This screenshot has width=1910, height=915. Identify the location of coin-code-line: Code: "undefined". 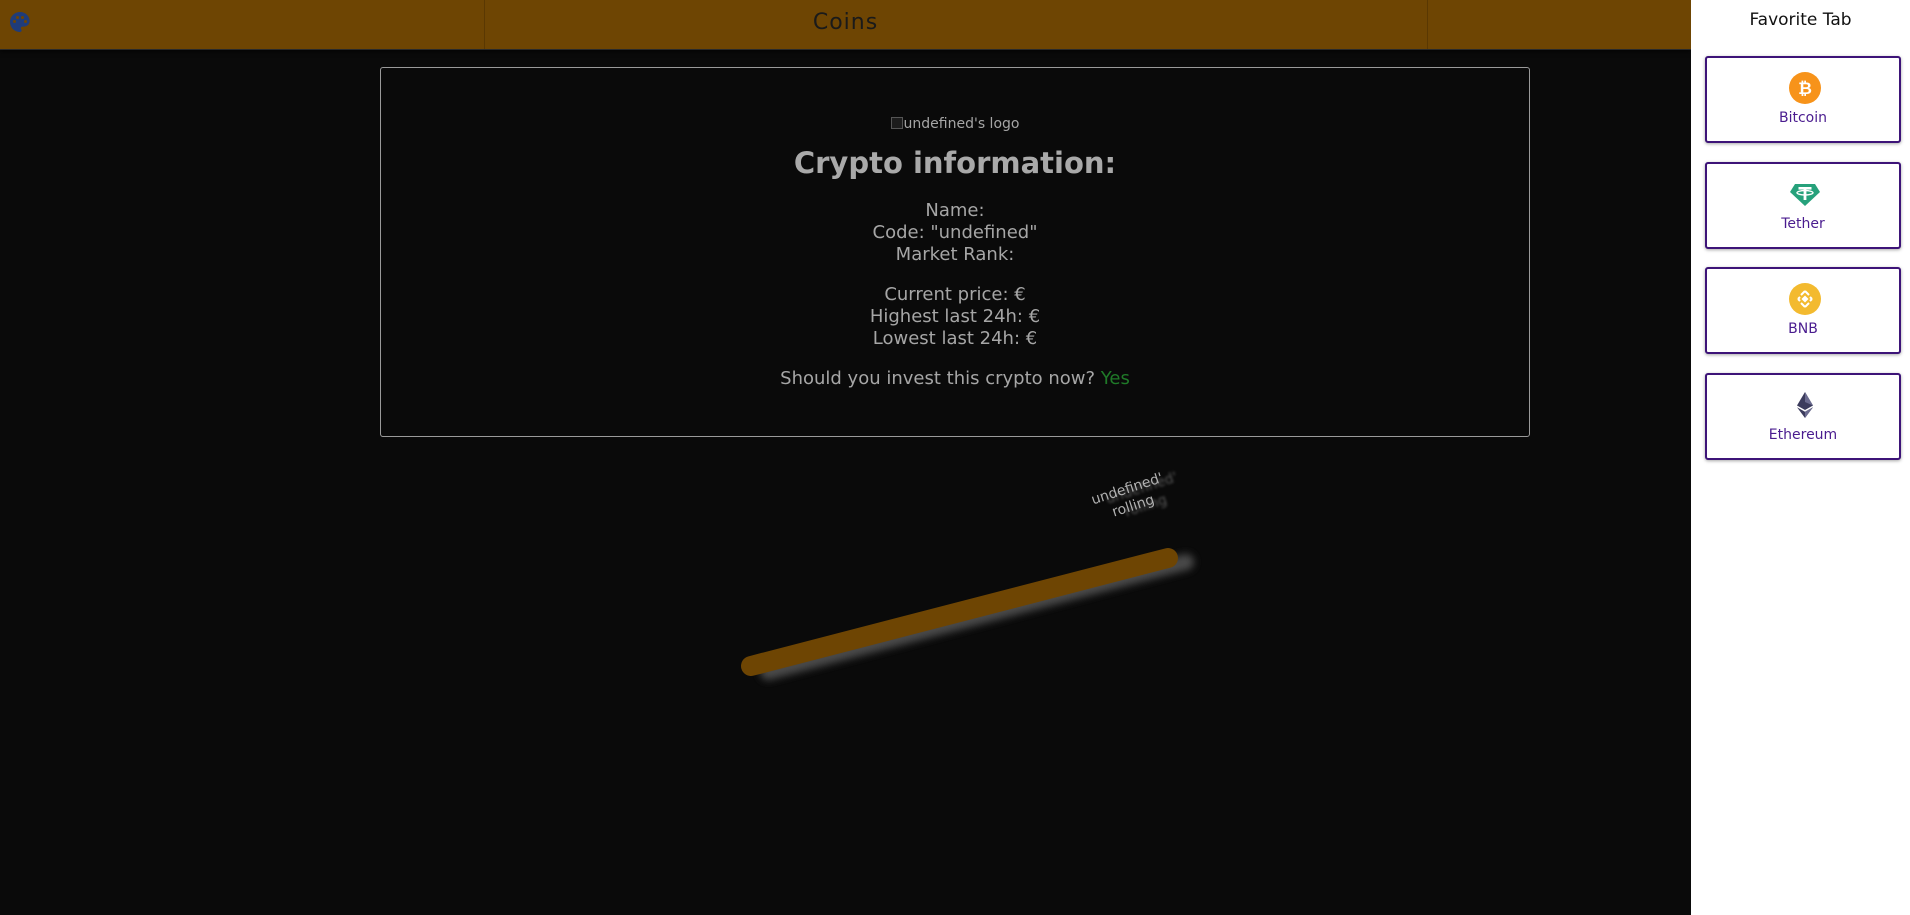
(955, 232).